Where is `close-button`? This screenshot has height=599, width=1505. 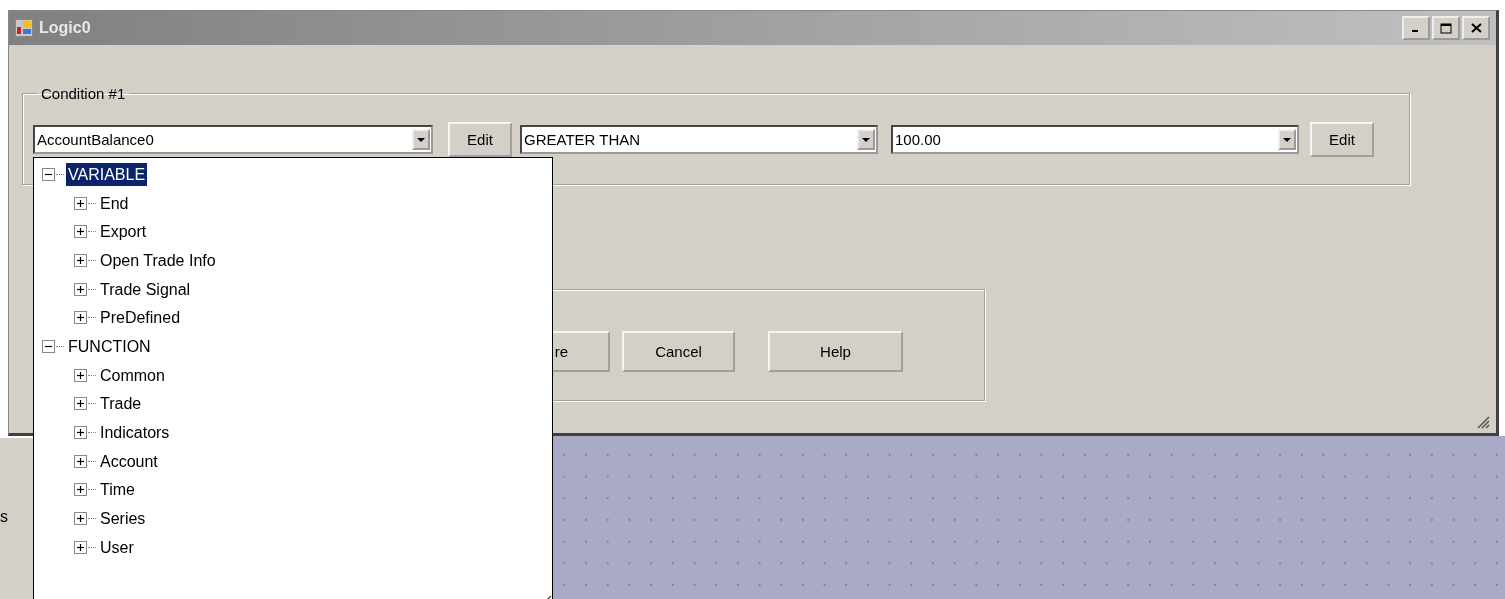
close-button is located at coordinates (1476, 28).